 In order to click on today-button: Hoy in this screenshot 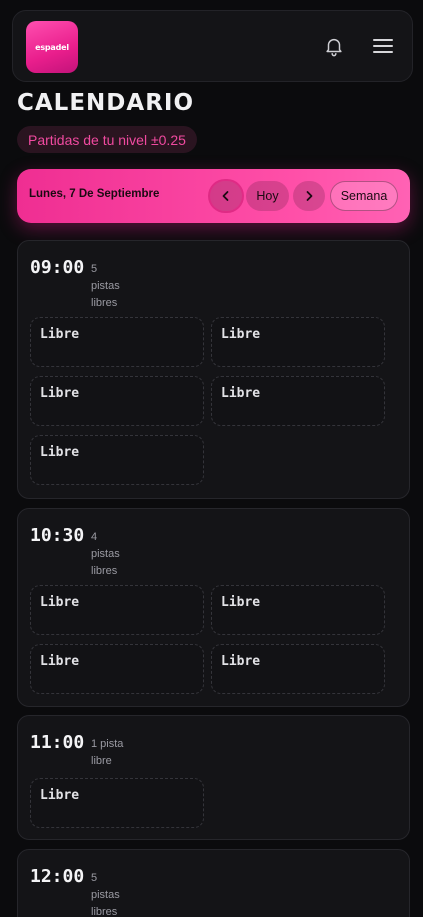, I will do `click(267, 196)`.